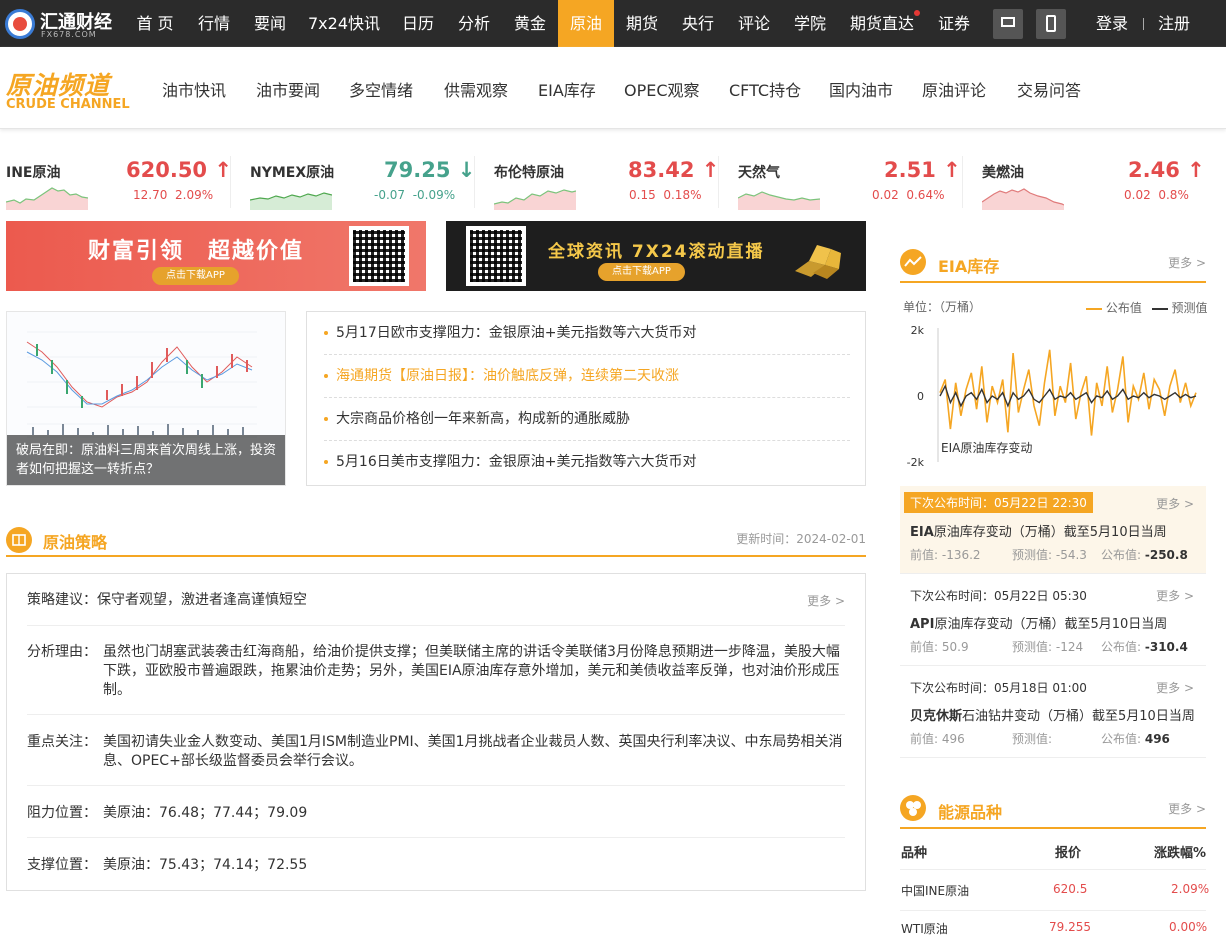 The image size is (1226, 937). I want to click on strategy-updated-time: 更新时间：2024-02-01, so click(801, 539).